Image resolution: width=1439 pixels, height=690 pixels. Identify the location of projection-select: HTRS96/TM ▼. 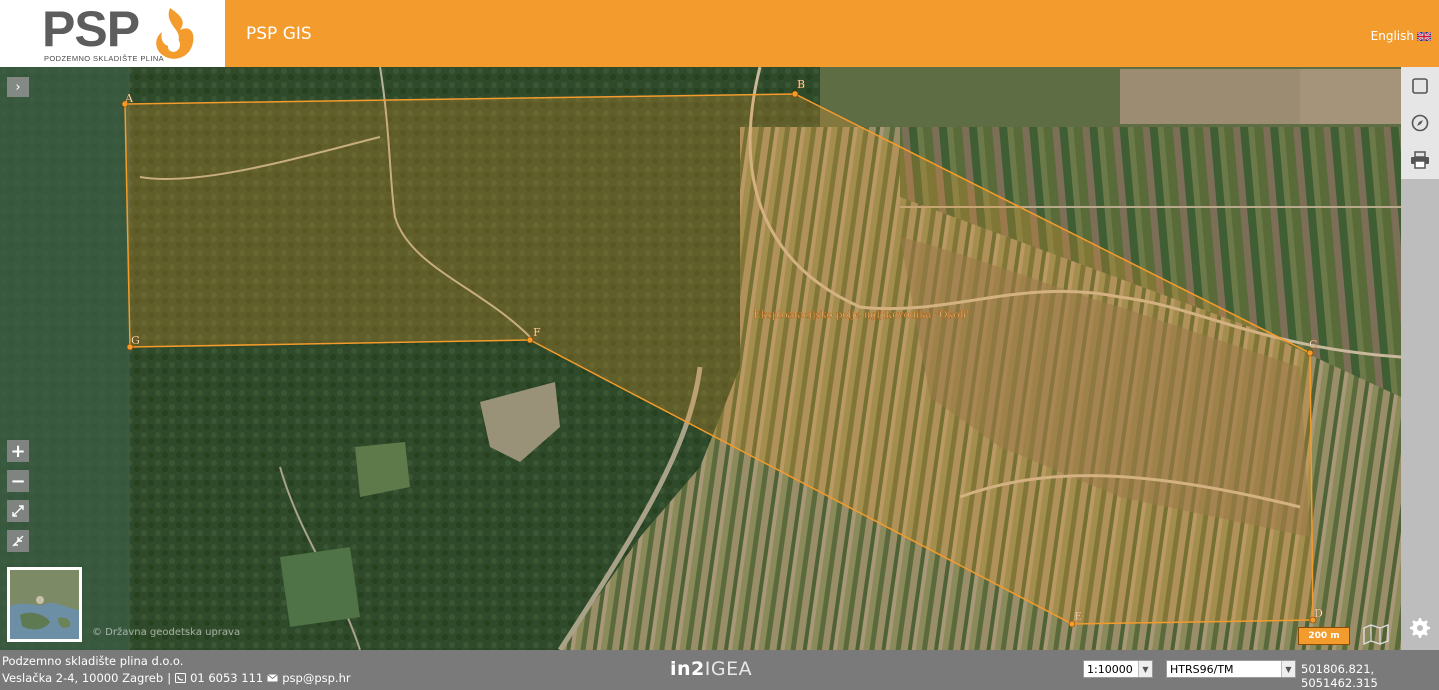
(1231, 669).